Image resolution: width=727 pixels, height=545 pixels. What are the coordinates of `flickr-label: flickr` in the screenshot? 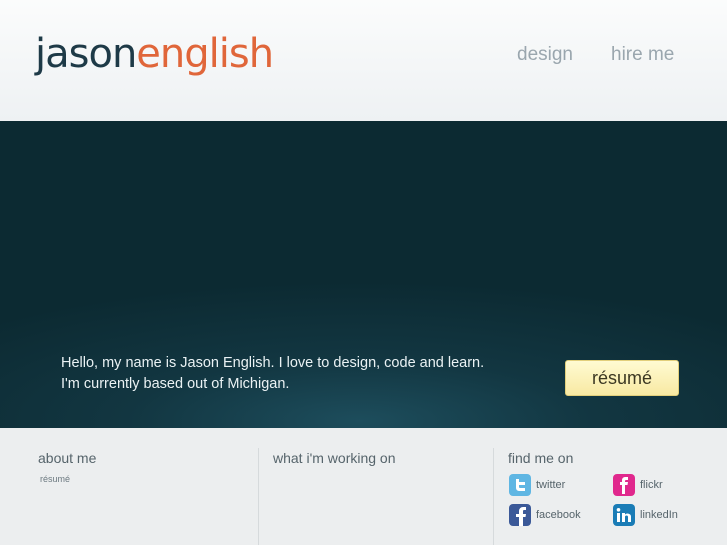 It's located at (651, 485).